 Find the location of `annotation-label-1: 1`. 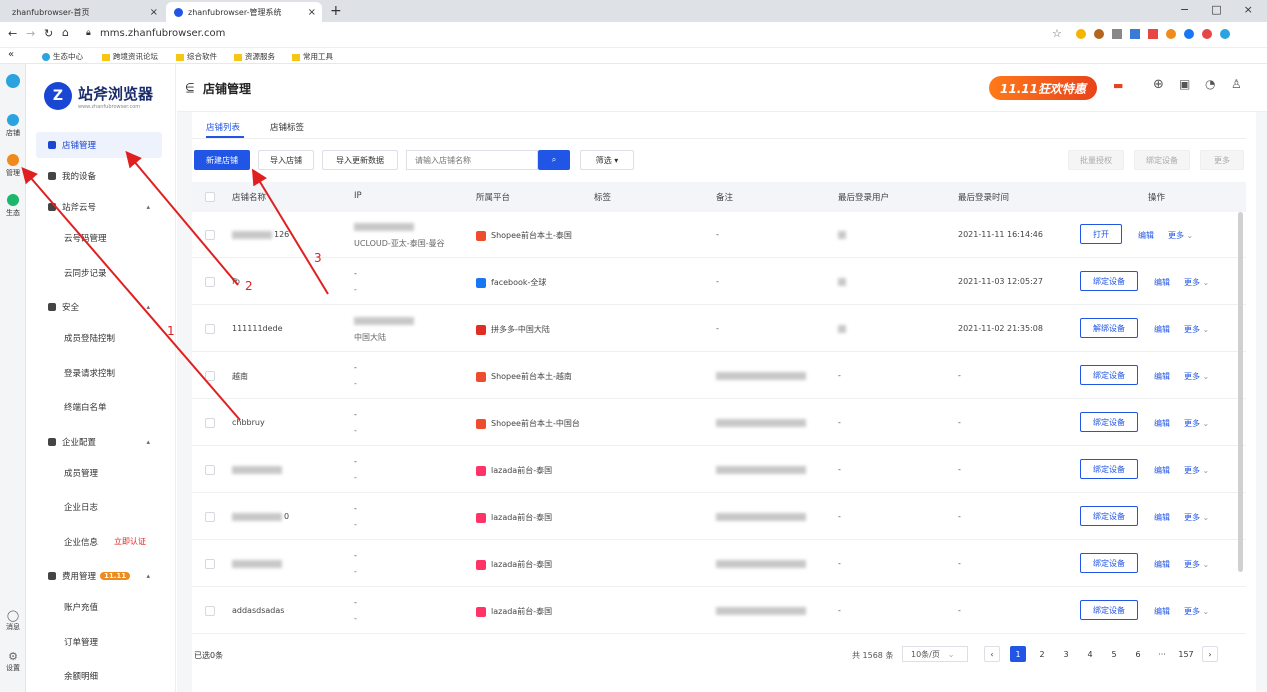

annotation-label-1: 1 is located at coordinates (171, 331).